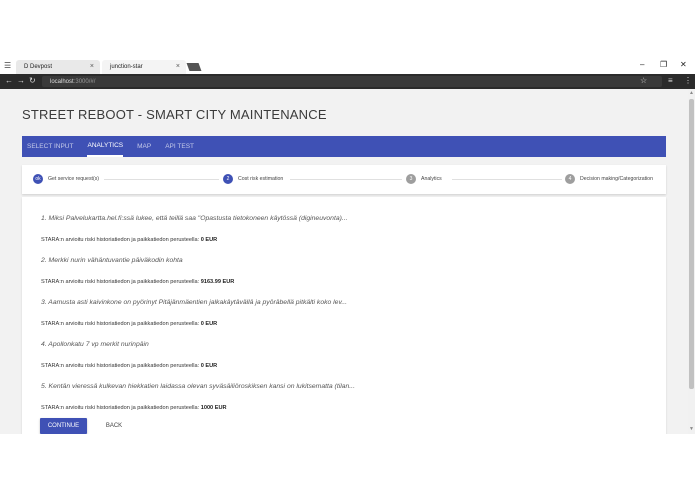  I want to click on scrollbar-thumb, so click(691, 244).